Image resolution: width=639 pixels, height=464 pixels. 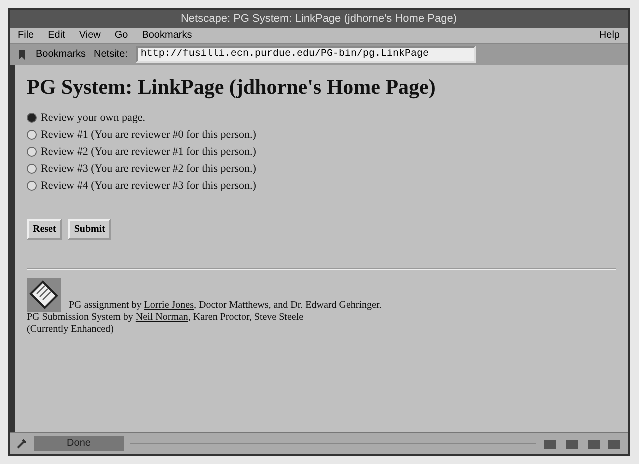 I want to click on menu-item: File, so click(x=26, y=35).